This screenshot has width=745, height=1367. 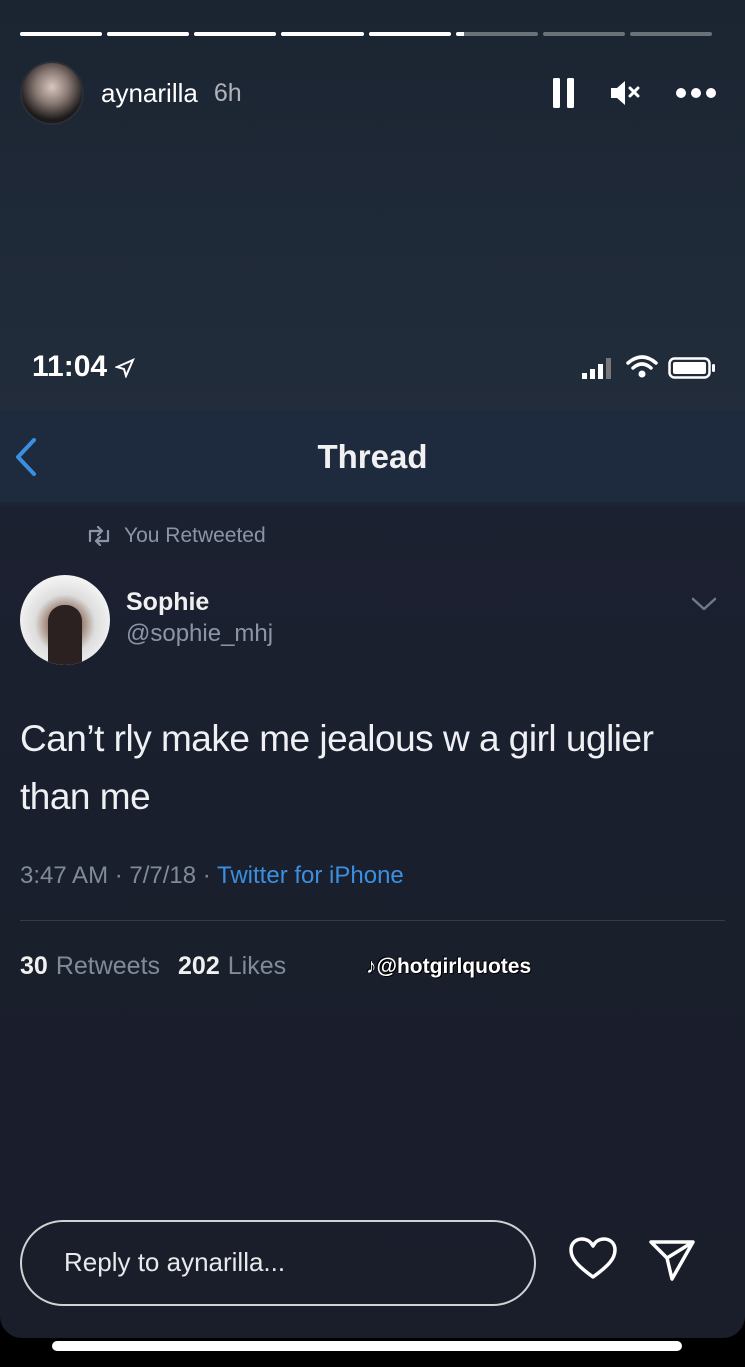 I want to click on story-progress-bar, so click(x=366, y=34).